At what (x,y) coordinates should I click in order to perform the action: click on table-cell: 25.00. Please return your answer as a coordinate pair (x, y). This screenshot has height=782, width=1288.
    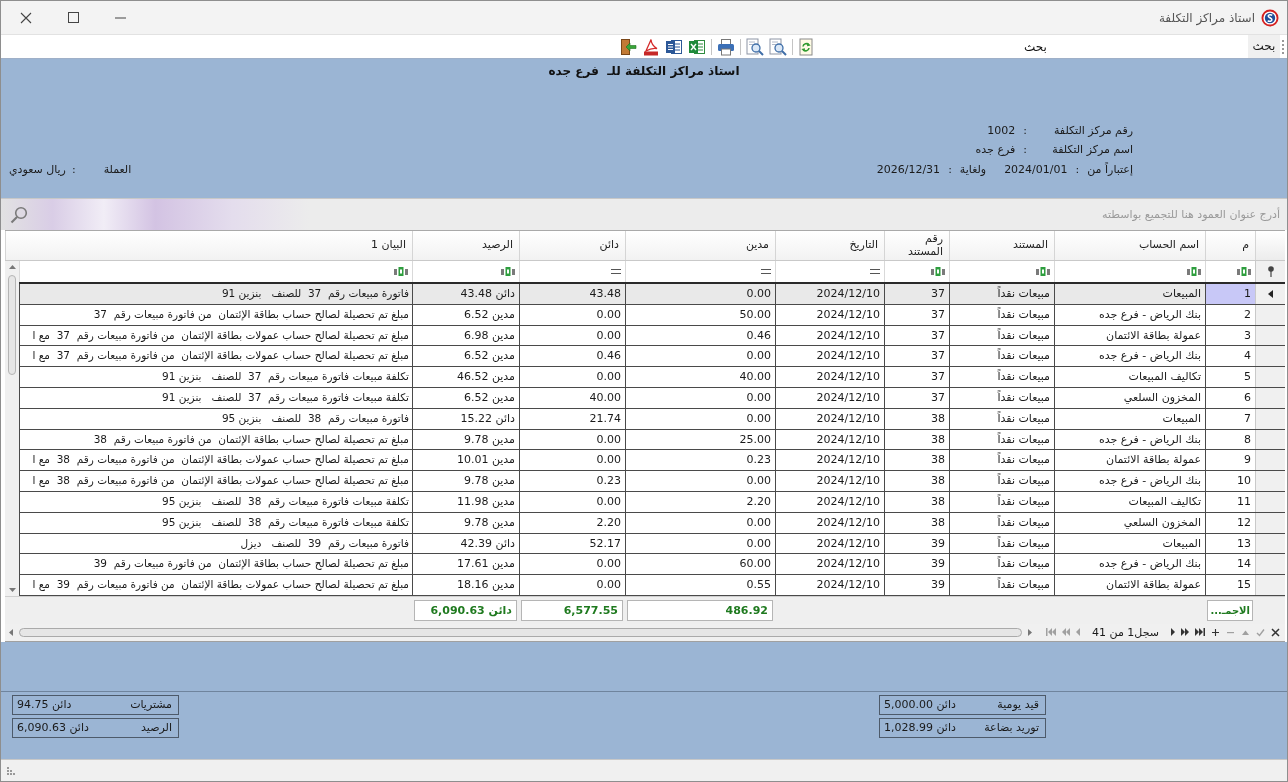
    Looking at the image, I should click on (700, 439).